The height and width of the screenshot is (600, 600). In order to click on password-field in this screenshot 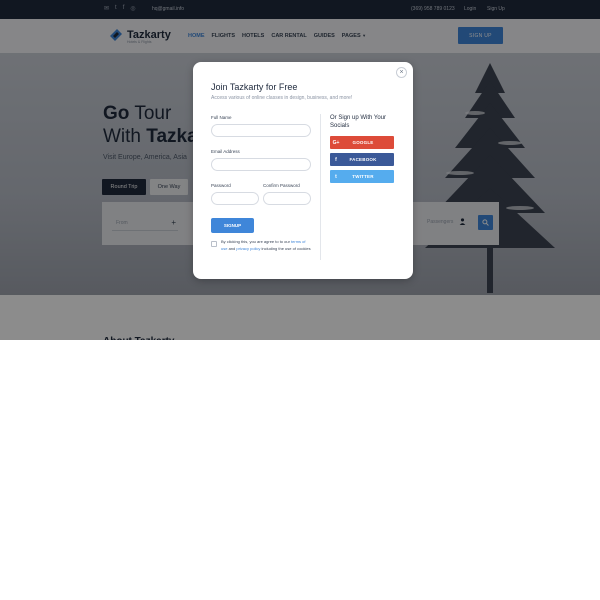, I will do `click(235, 198)`.